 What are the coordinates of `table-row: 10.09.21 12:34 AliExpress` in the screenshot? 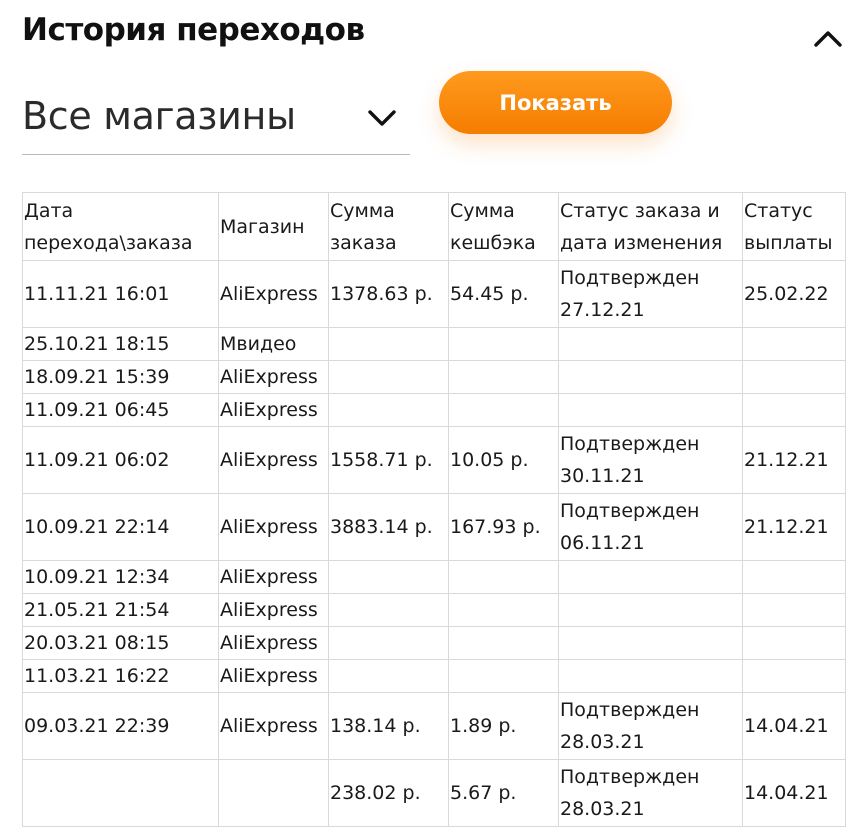 It's located at (434, 577).